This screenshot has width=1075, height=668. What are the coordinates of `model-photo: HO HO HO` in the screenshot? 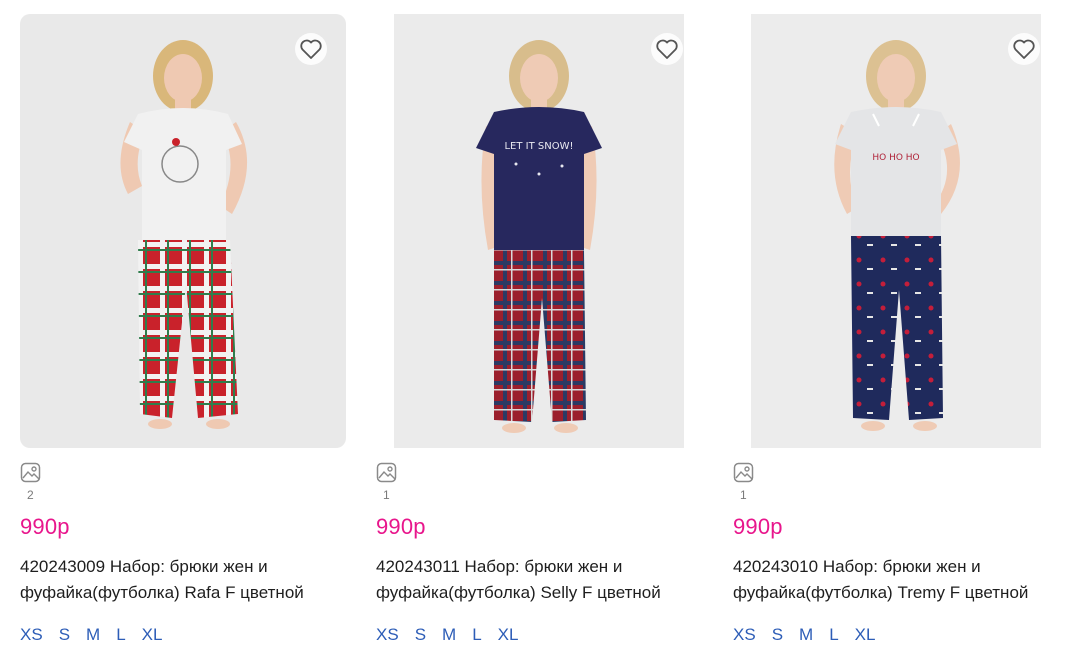 It's located at (897, 235).